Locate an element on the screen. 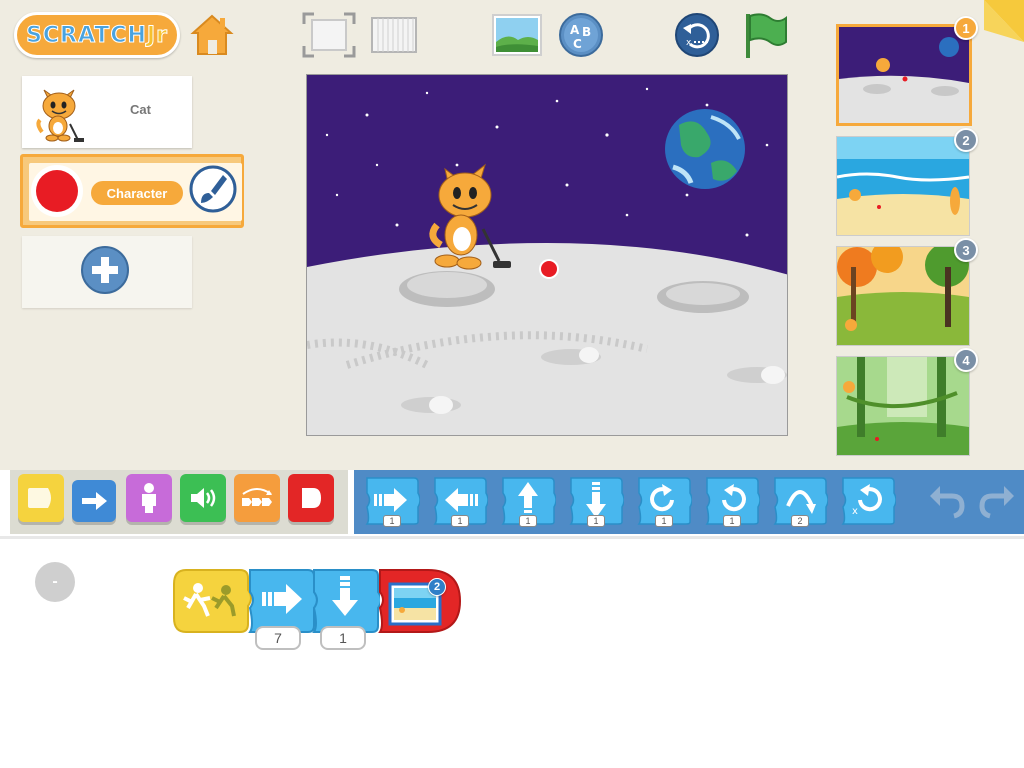  red-circle-sprite-icon is located at coordinates (57, 191).